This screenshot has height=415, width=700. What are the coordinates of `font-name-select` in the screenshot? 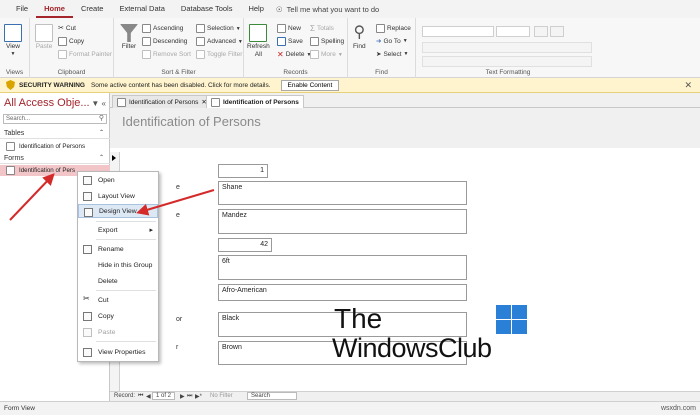 It's located at (458, 31).